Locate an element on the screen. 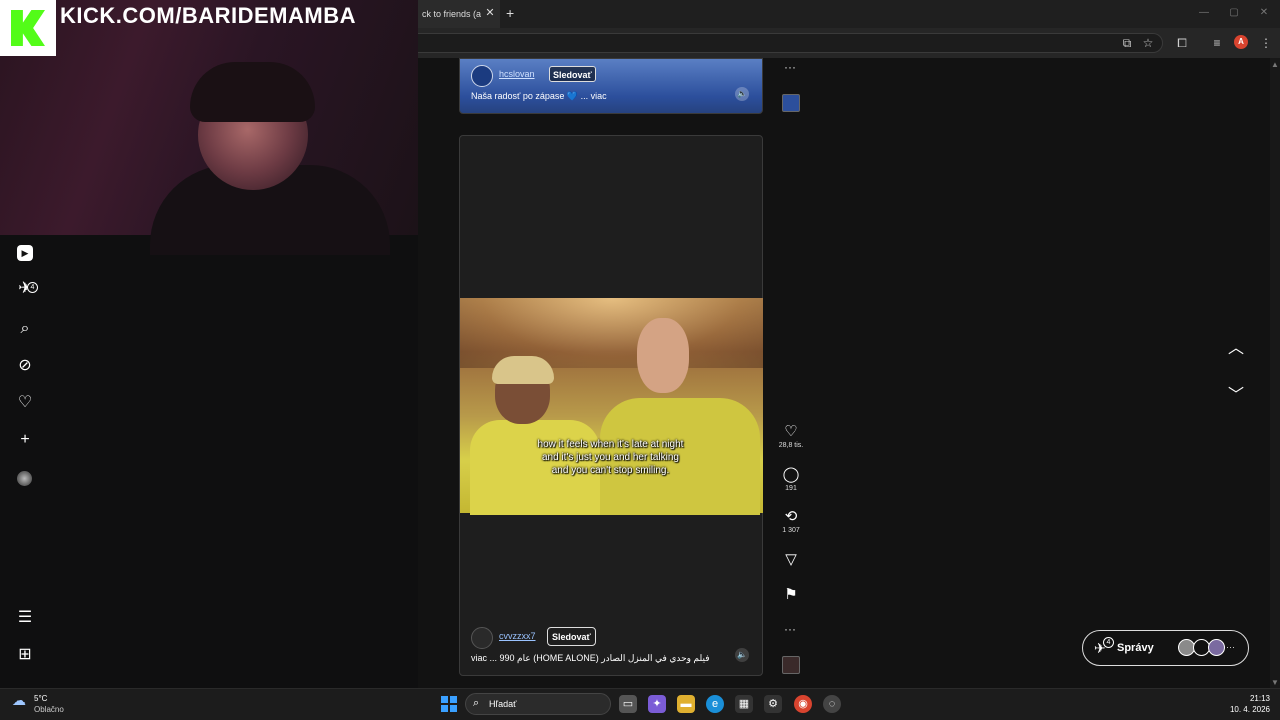 Image resolution: width=1280 pixels, height=720 pixels. tab-bar is located at coordinates (849, 14).